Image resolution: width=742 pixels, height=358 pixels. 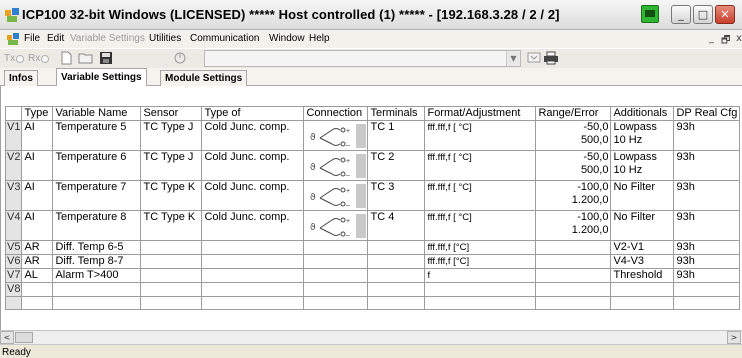 What do you see at coordinates (551, 59) in the screenshot?
I see `print-icon` at bounding box center [551, 59].